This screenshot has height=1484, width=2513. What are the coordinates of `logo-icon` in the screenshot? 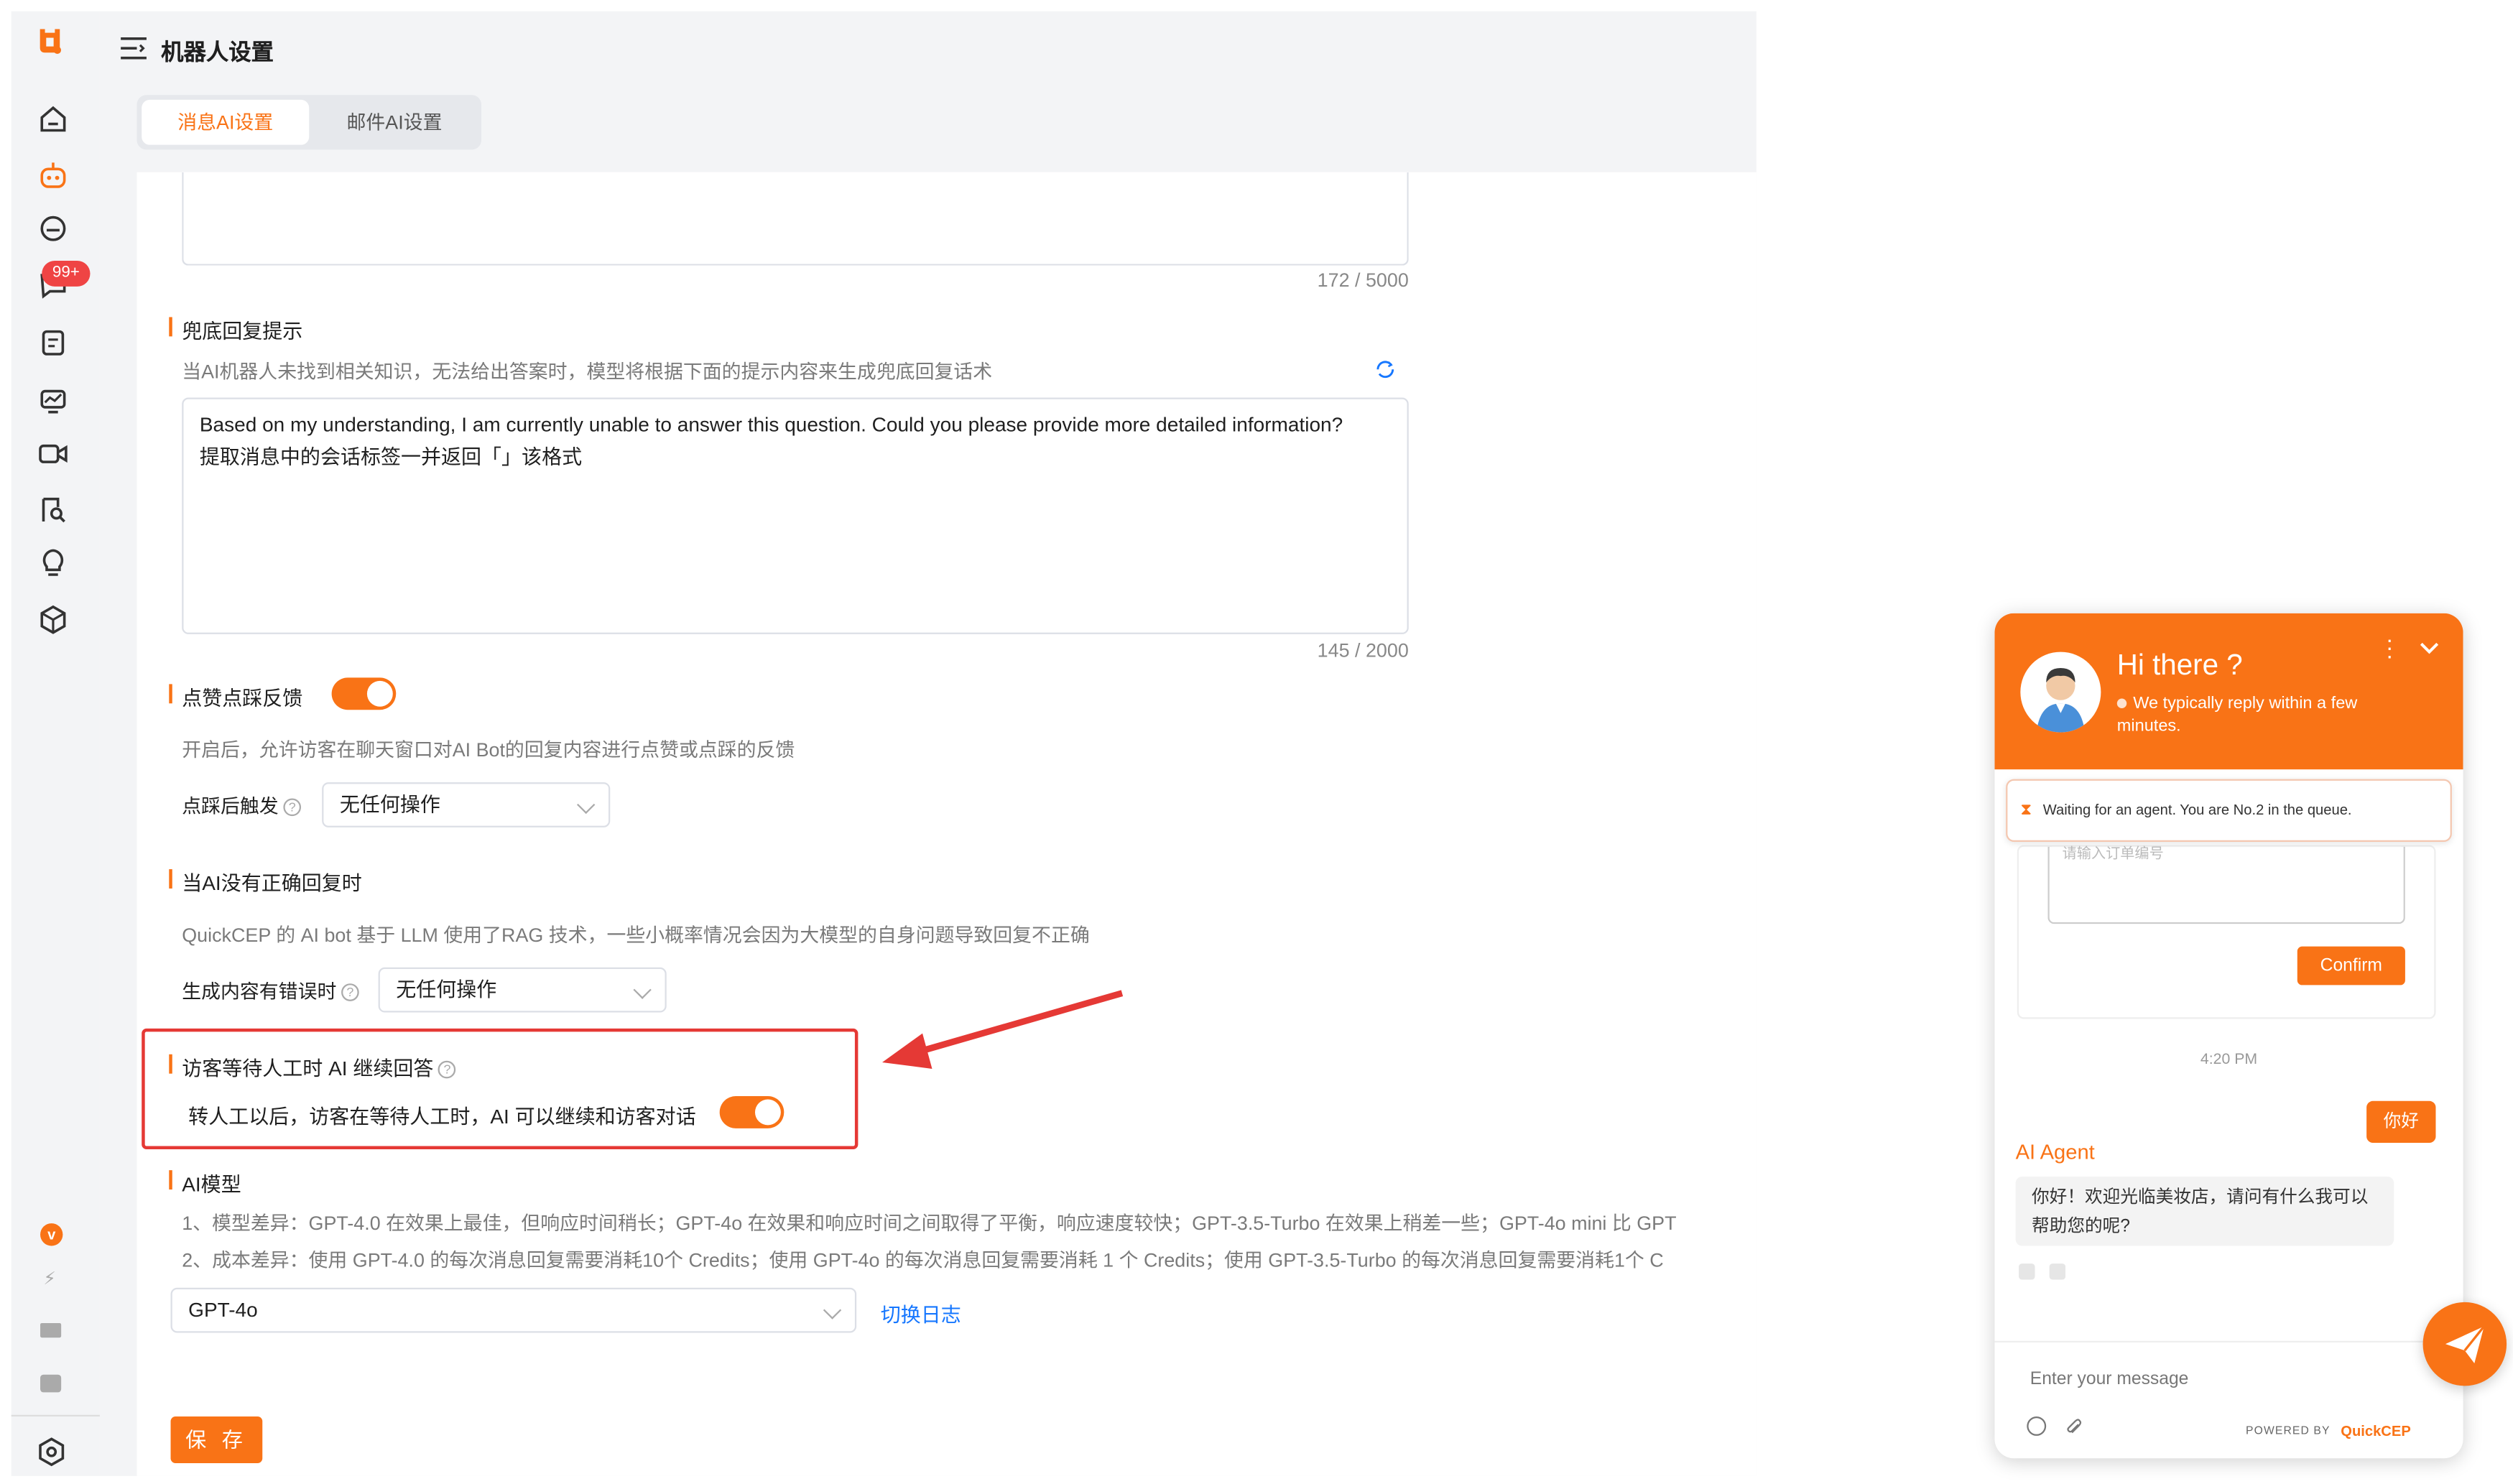 It's located at (54, 45).